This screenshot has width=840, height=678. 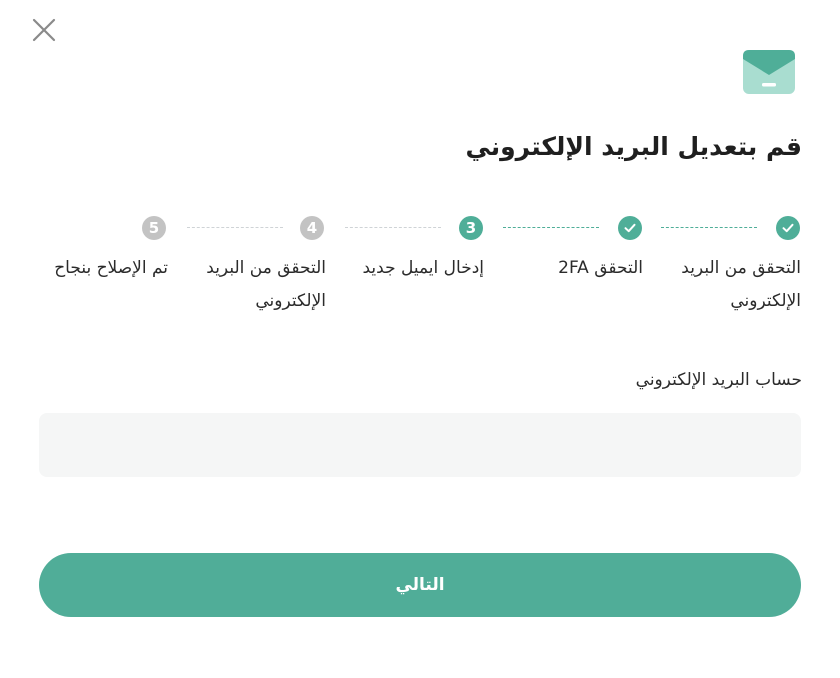 I want to click on step-2-check-icon, so click(x=630, y=228).